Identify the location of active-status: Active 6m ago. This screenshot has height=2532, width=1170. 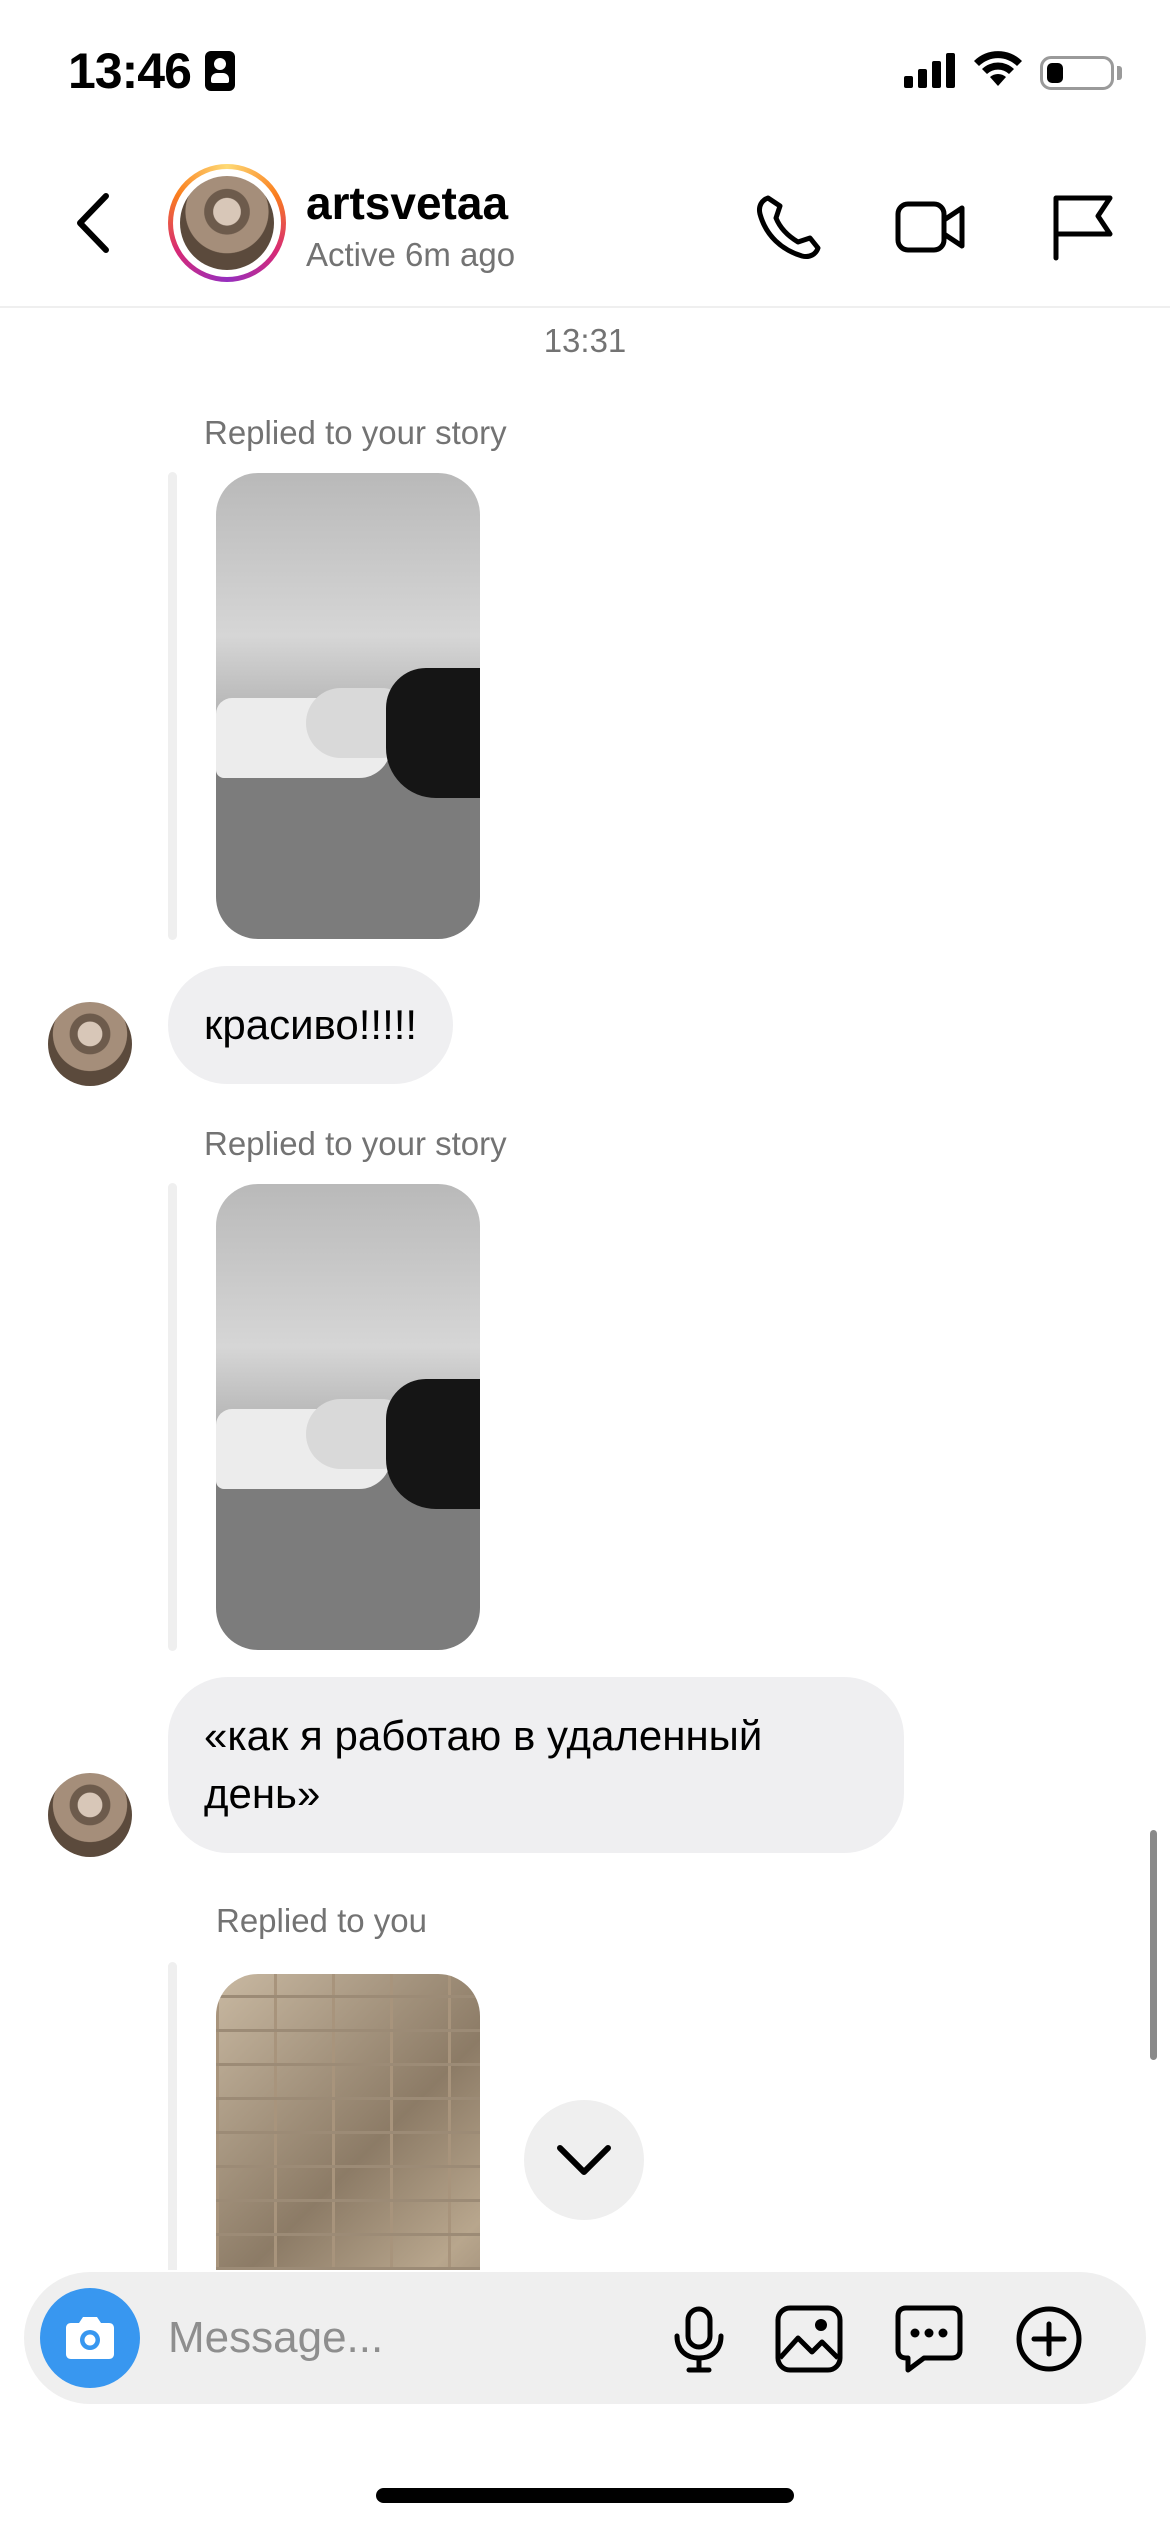
(411, 254).